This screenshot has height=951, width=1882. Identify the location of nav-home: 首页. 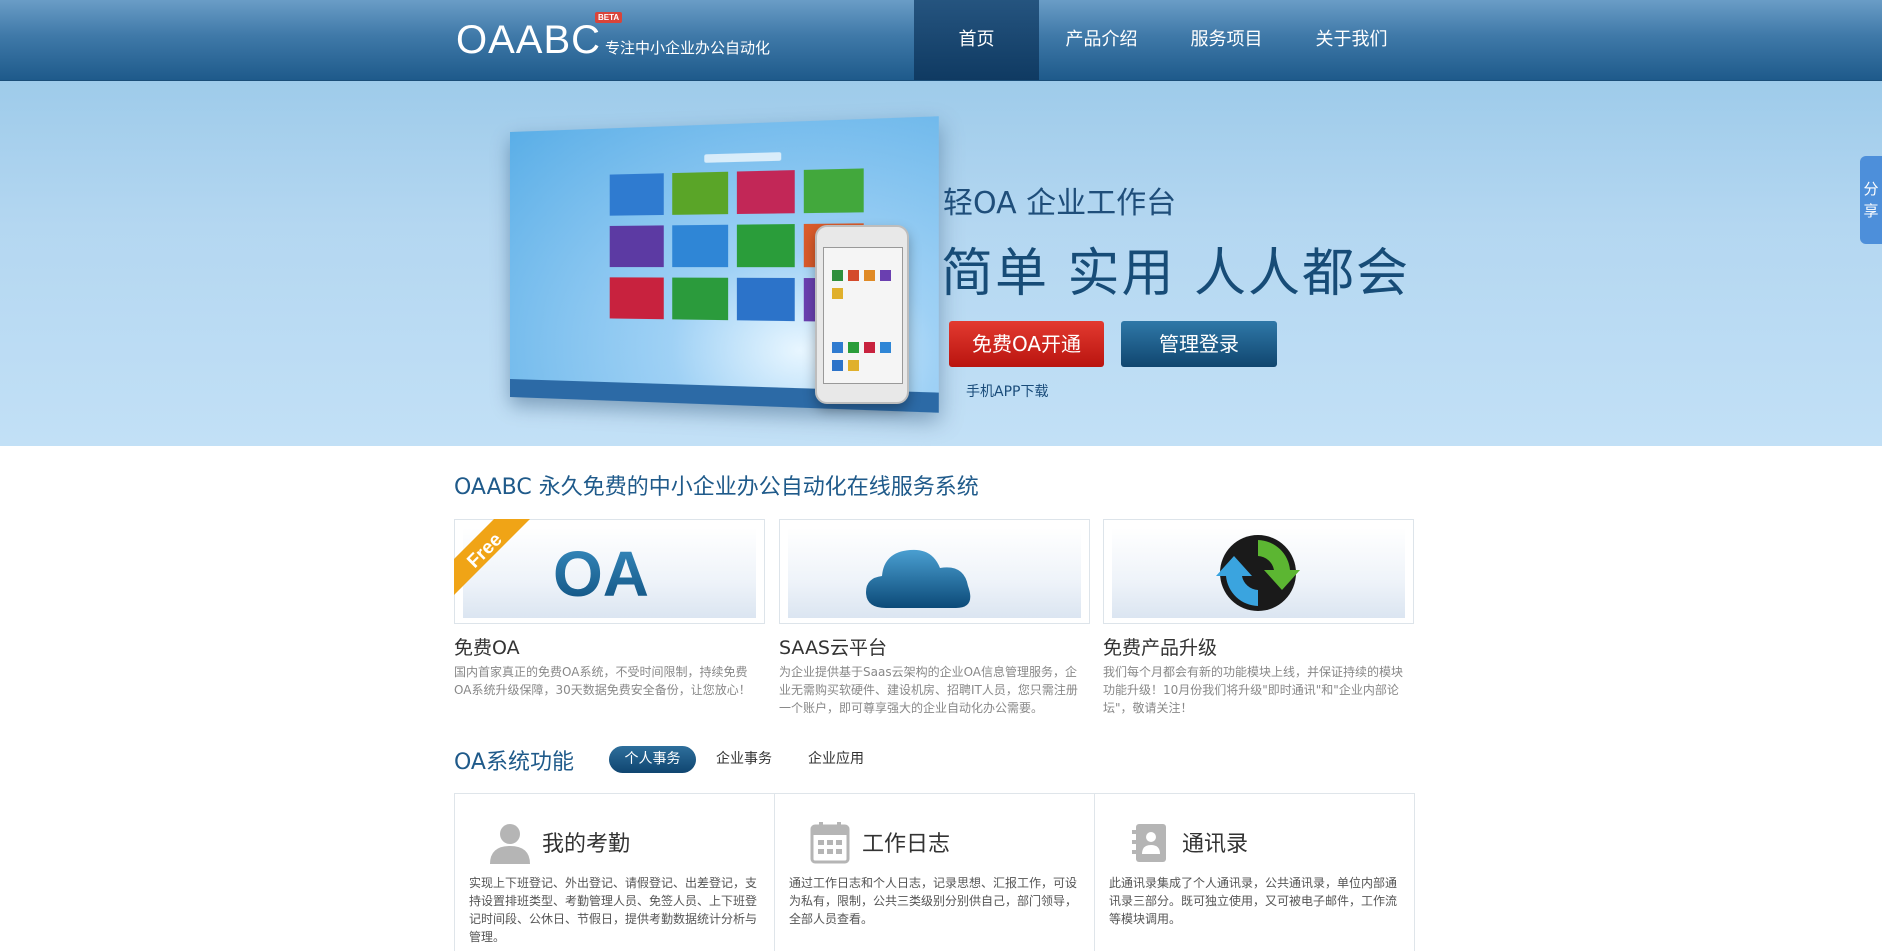
(976, 40).